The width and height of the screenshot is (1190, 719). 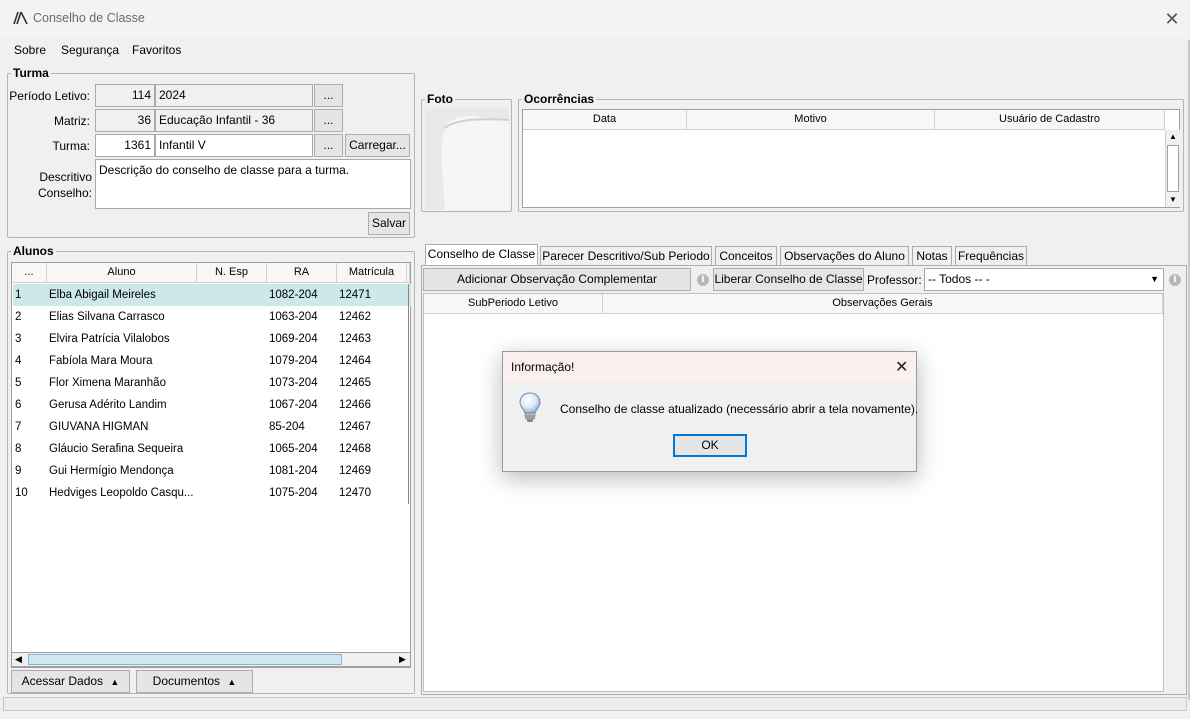 What do you see at coordinates (402, 659) in the screenshot?
I see `scroll-right-icon: ▶` at bounding box center [402, 659].